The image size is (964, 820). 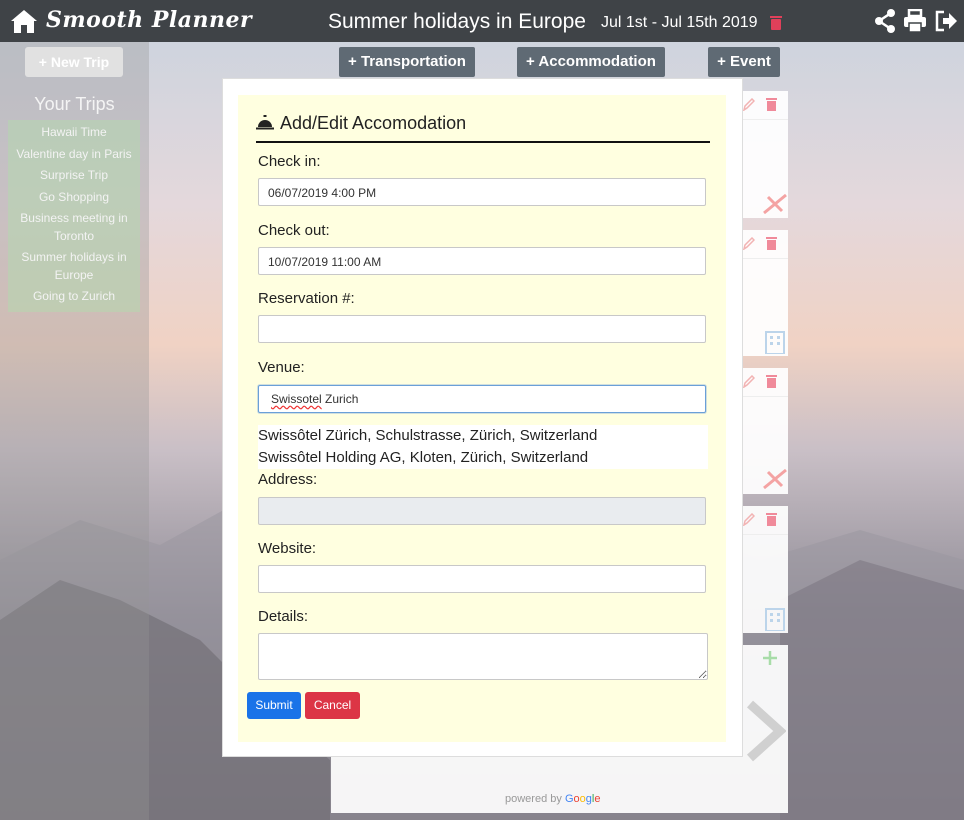 What do you see at coordinates (288, 479) in the screenshot?
I see `address-label: Address:` at bounding box center [288, 479].